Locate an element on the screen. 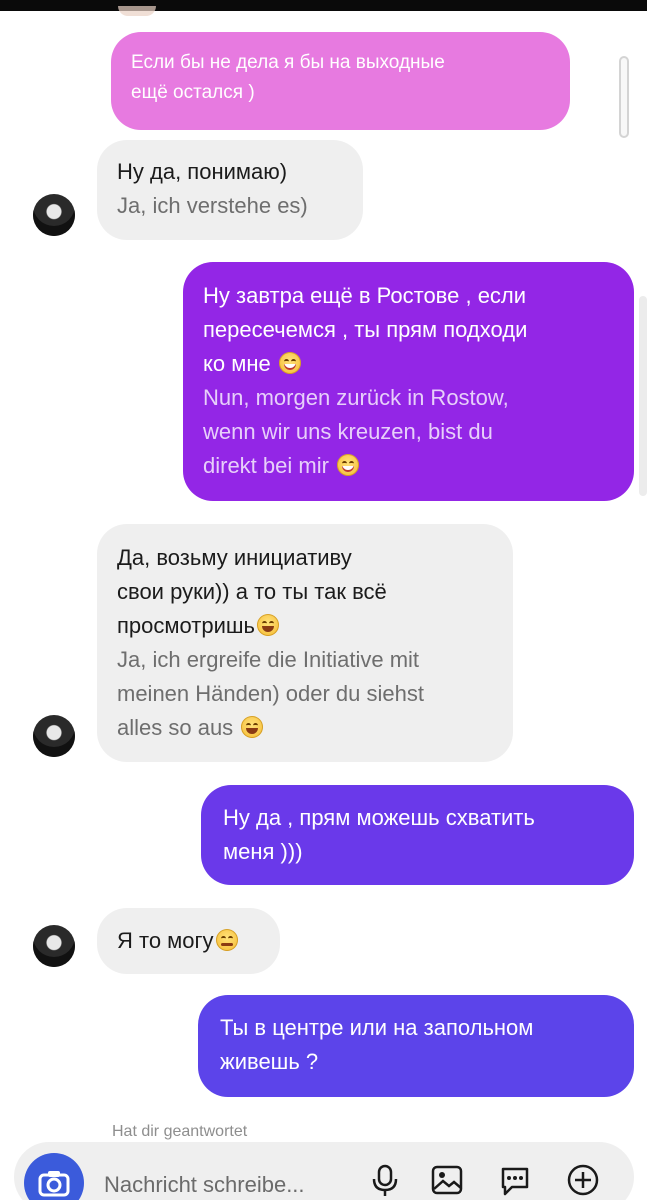 This screenshot has width=647, height=1200. message-text: Ну да , прям можешь схватить is located at coordinates (379, 817).